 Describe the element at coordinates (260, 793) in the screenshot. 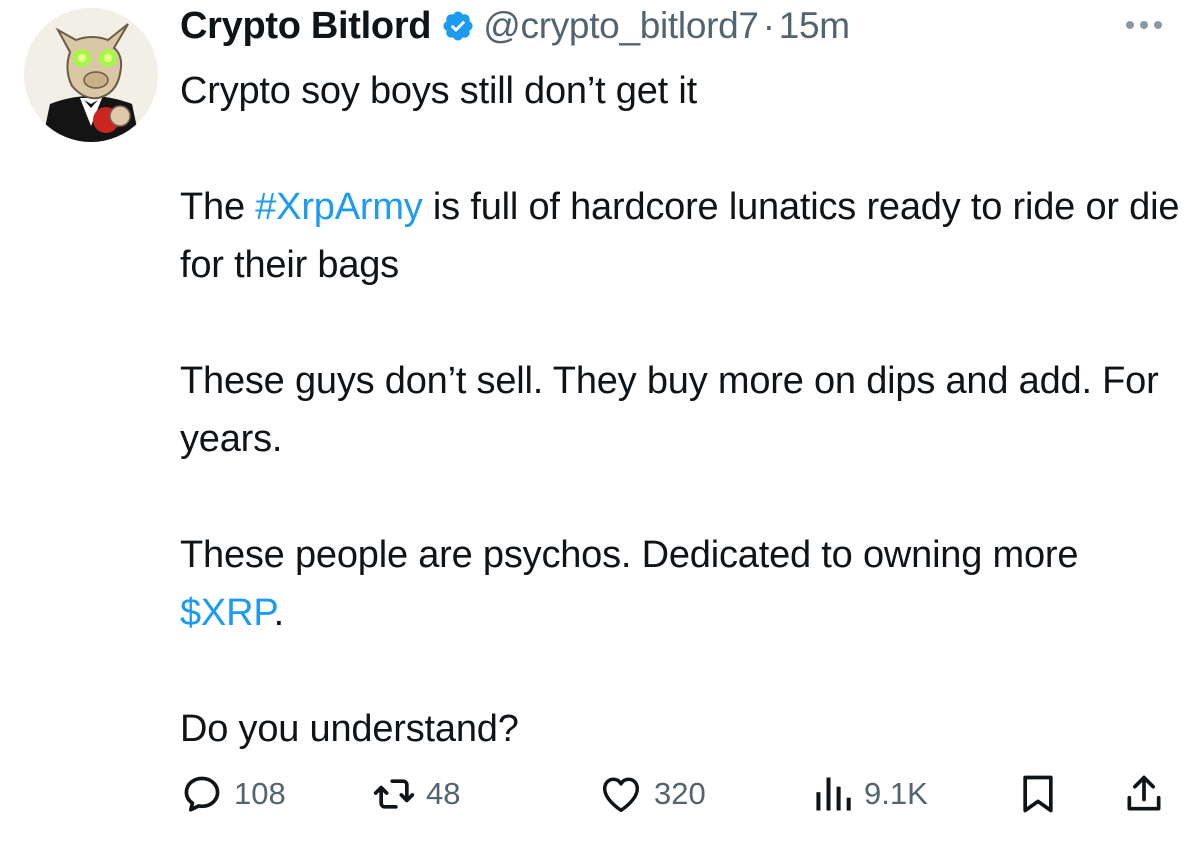

I see `reply-count: 108` at that location.